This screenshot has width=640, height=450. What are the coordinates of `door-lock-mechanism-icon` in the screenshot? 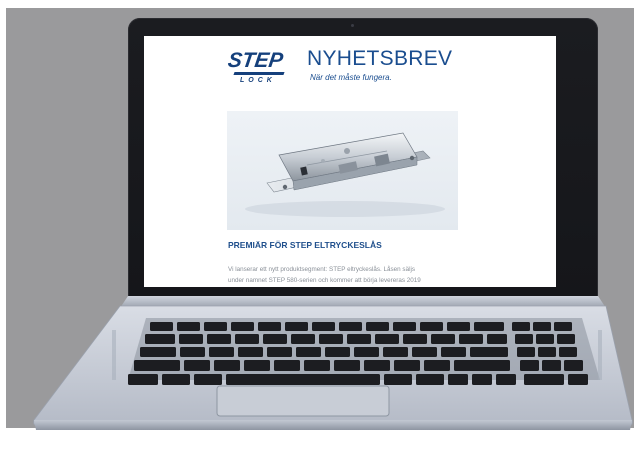 It's located at (345, 174).